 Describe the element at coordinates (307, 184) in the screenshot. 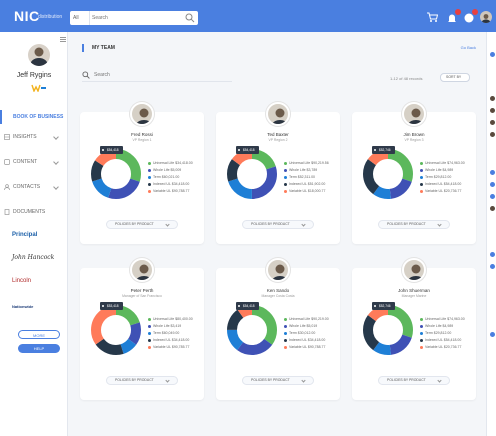

I see `legend-label: Indexed UL $51,902.00` at that location.